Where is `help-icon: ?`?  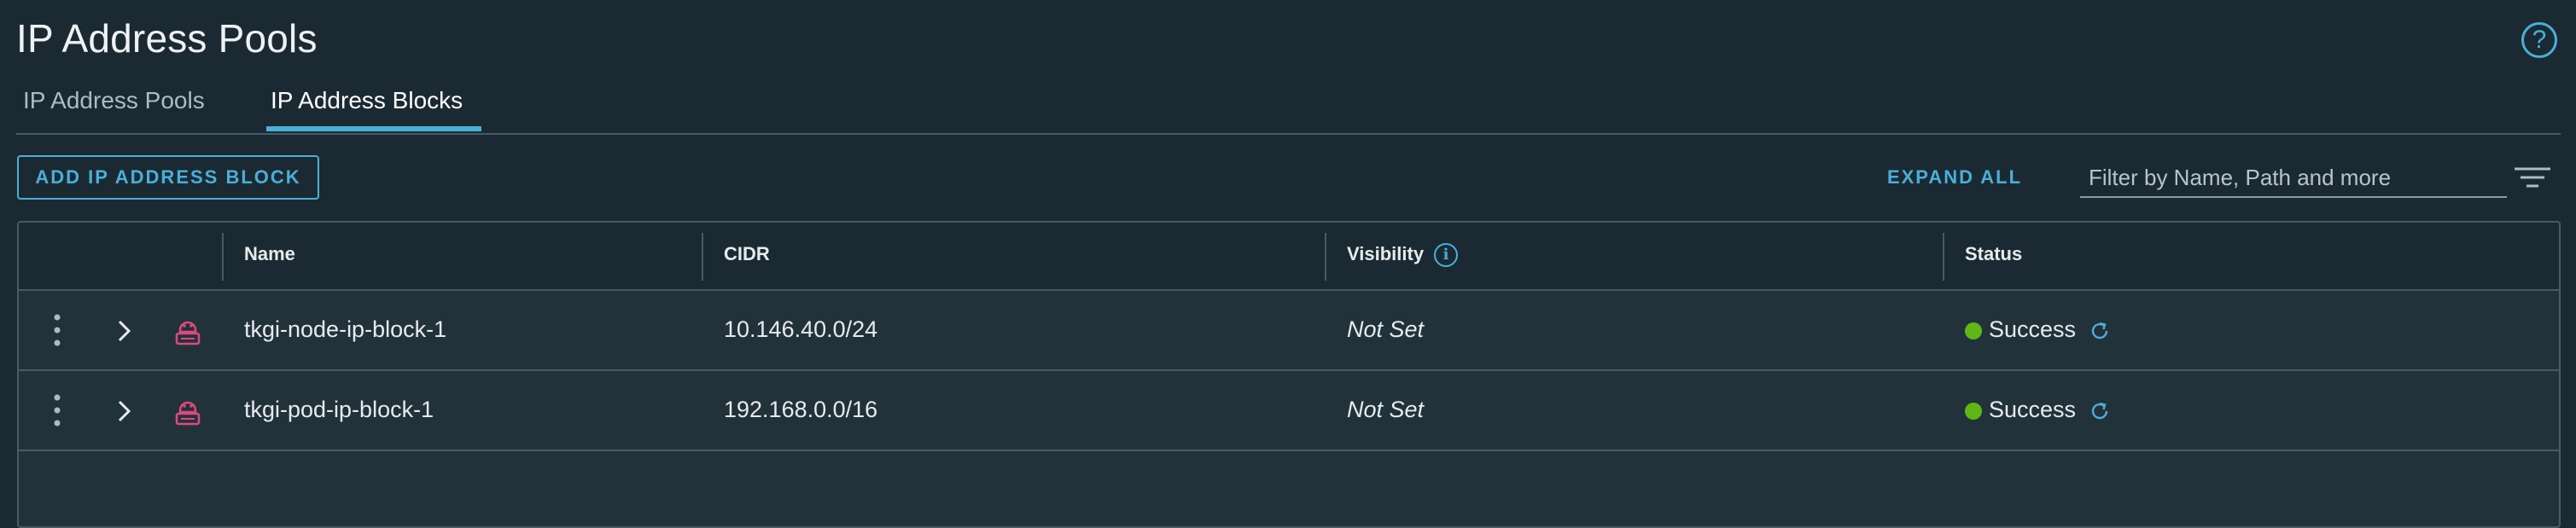
help-icon: ? is located at coordinates (2539, 40).